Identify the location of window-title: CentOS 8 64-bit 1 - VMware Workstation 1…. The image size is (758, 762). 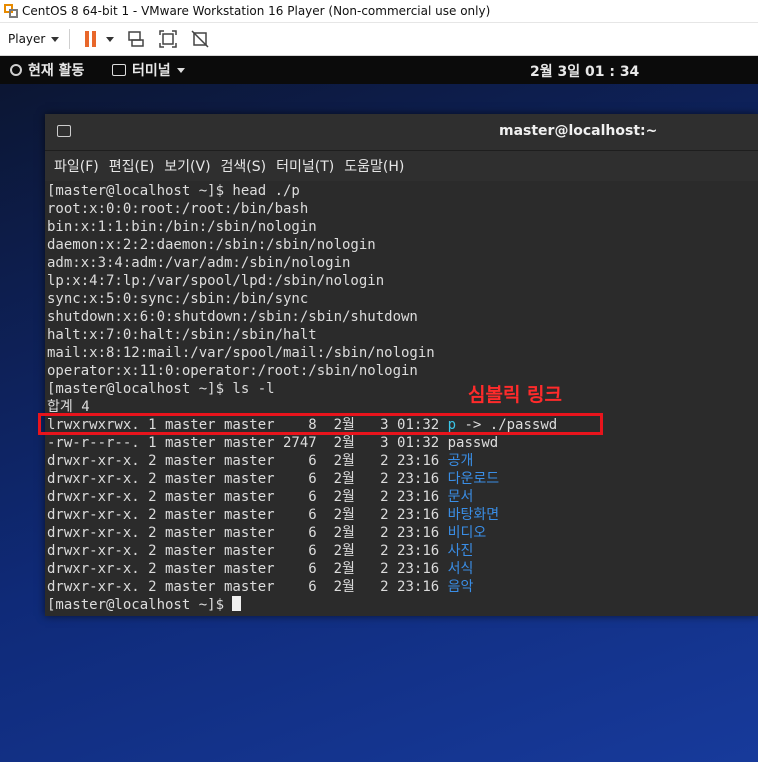
(256, 11).